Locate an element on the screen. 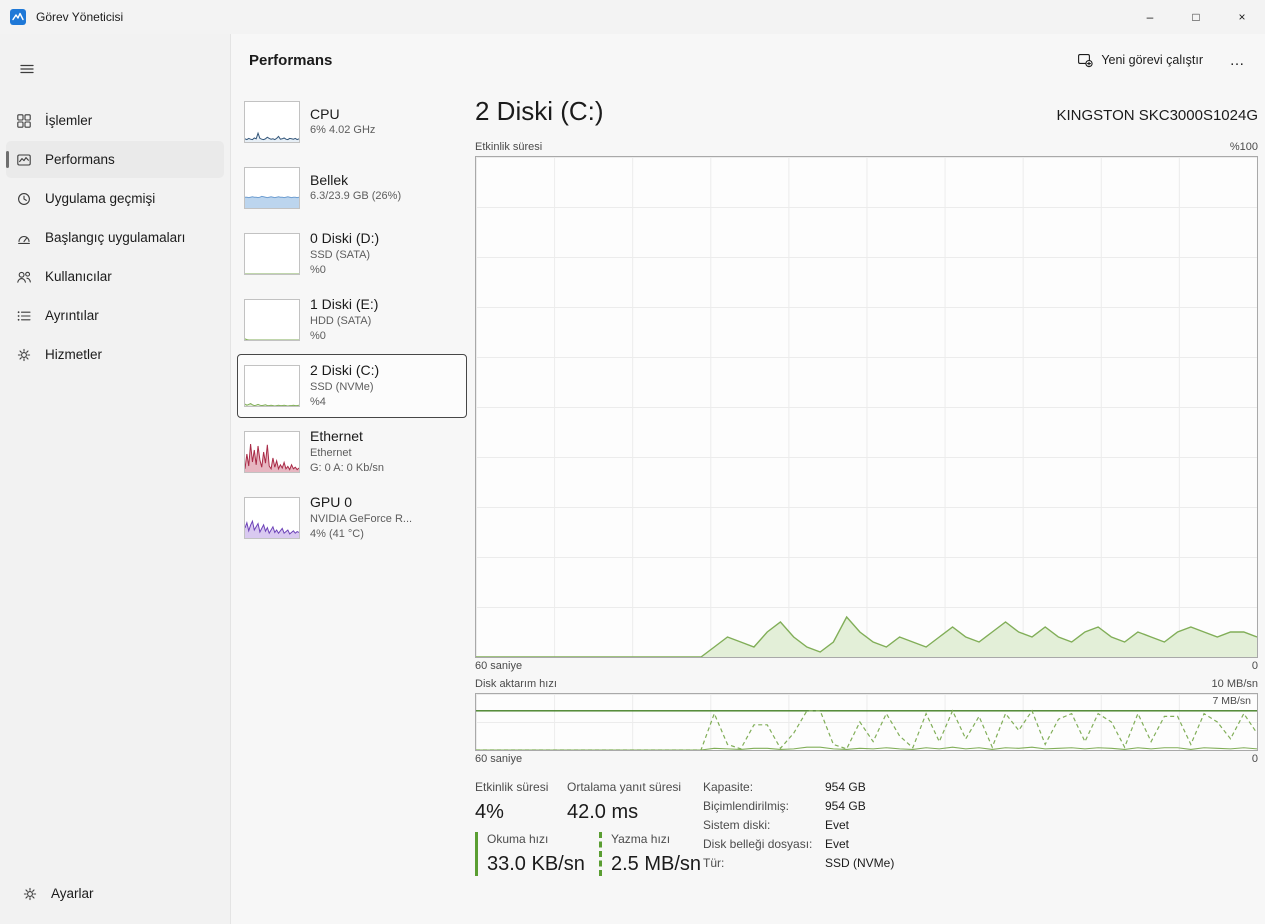  sidebar-item-label: Ayarlar is located at coordinates (72, 893).